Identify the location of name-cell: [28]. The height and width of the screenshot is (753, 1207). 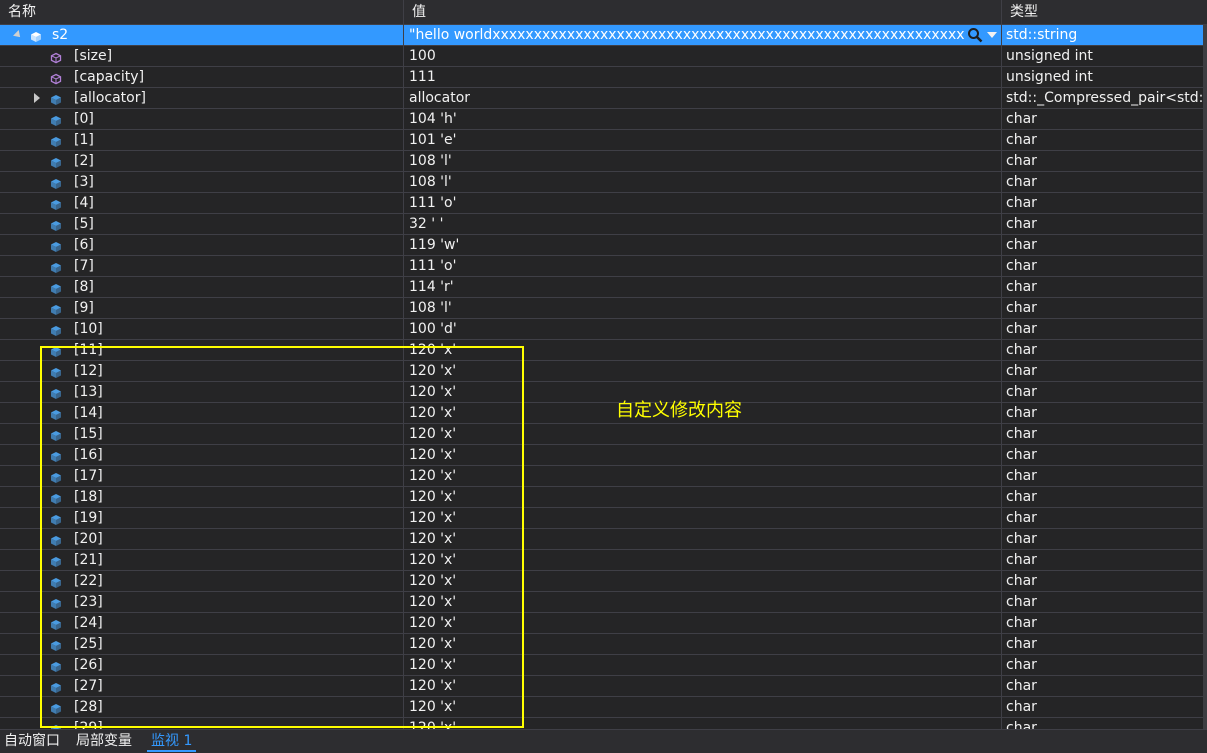
(202, 707).